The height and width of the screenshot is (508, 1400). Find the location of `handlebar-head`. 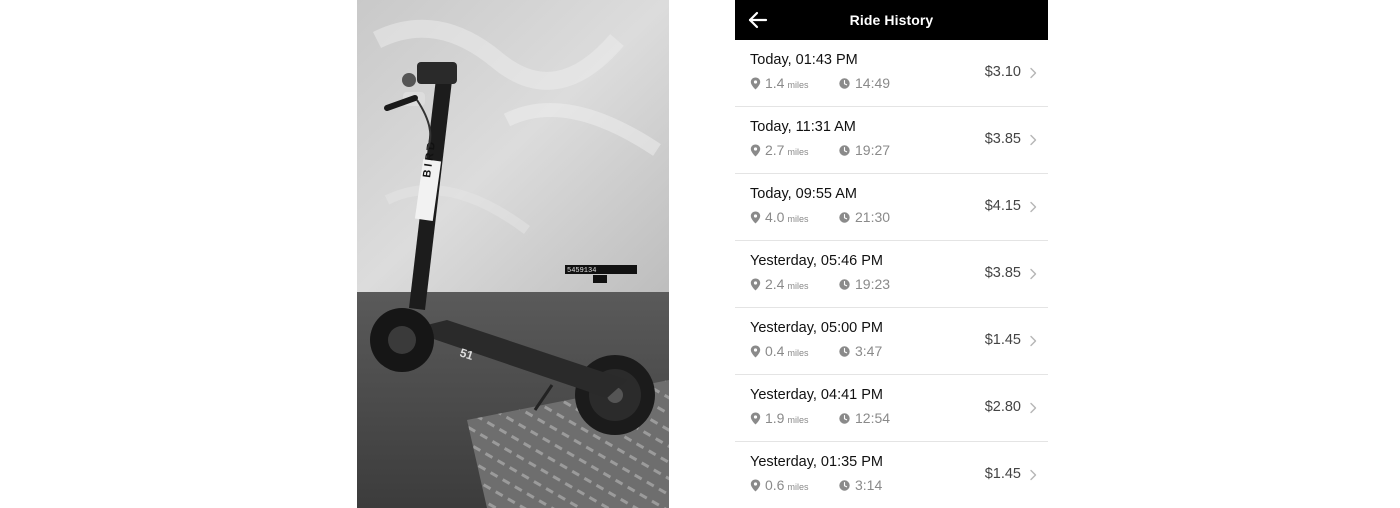

handlebar-head is located at coordinates (437, 73).